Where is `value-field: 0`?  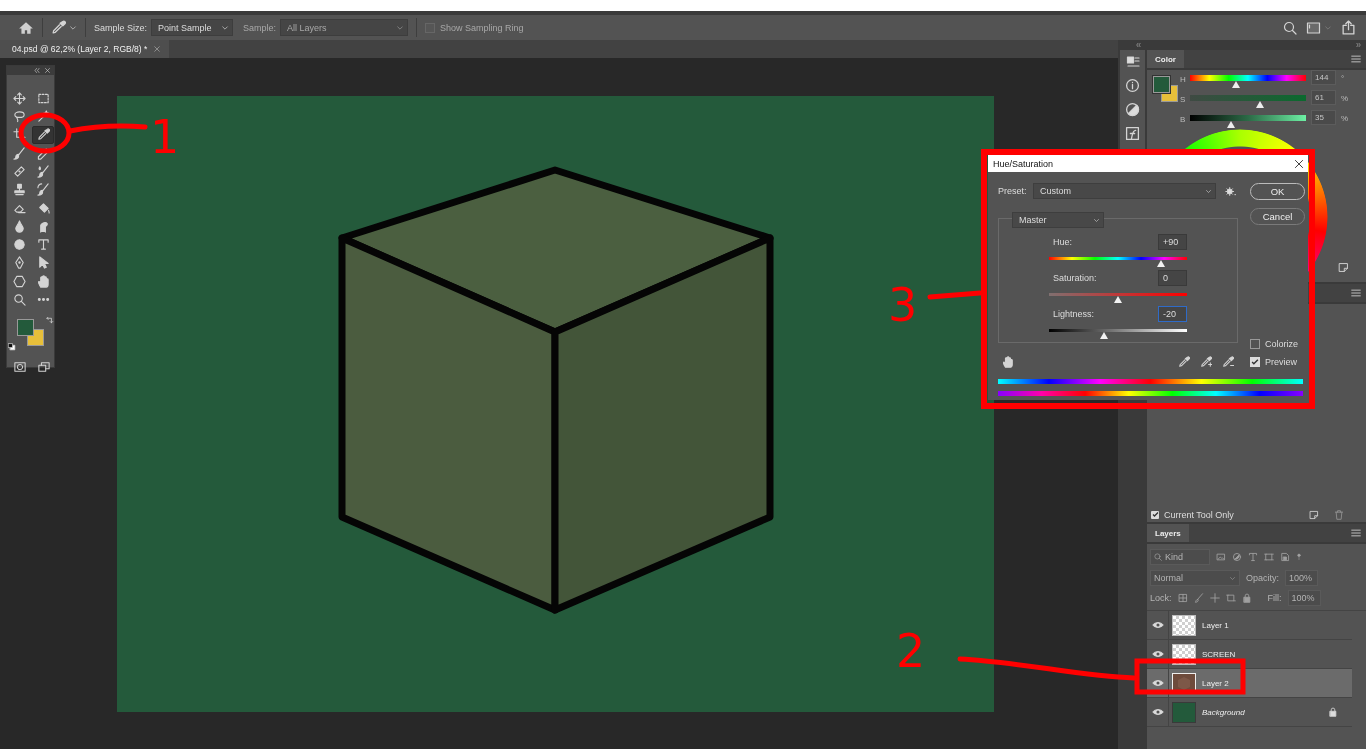 value-field: 0 is located at coordinates (1172, 278).